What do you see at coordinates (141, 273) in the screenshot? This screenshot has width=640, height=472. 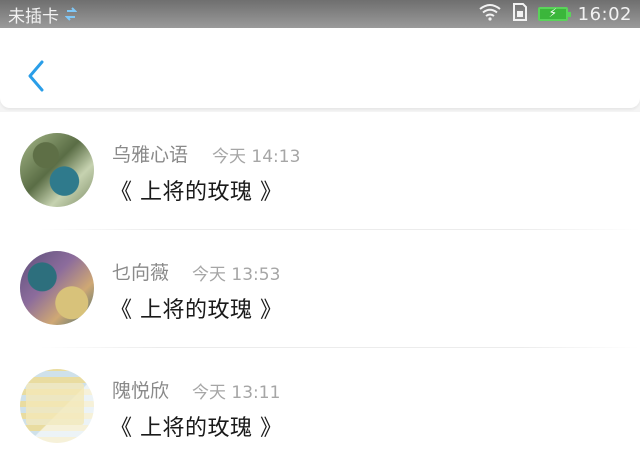 I see `sender-name: 乜向薇` at bounding box center [141, 273].